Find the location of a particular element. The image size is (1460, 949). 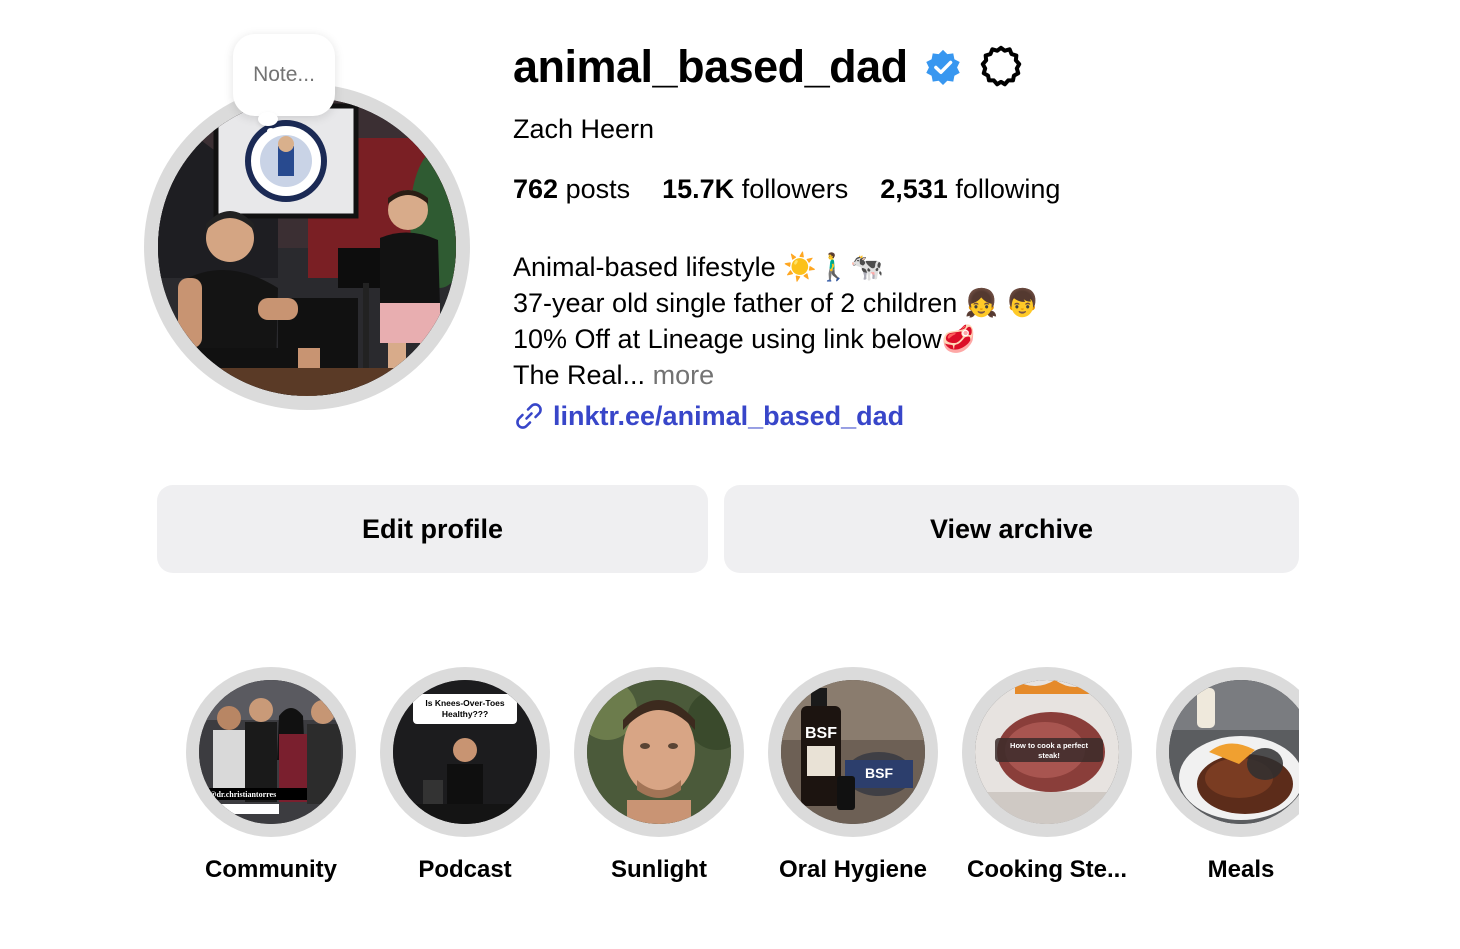

highlight-label: Community is located at coordinates (271, 869).